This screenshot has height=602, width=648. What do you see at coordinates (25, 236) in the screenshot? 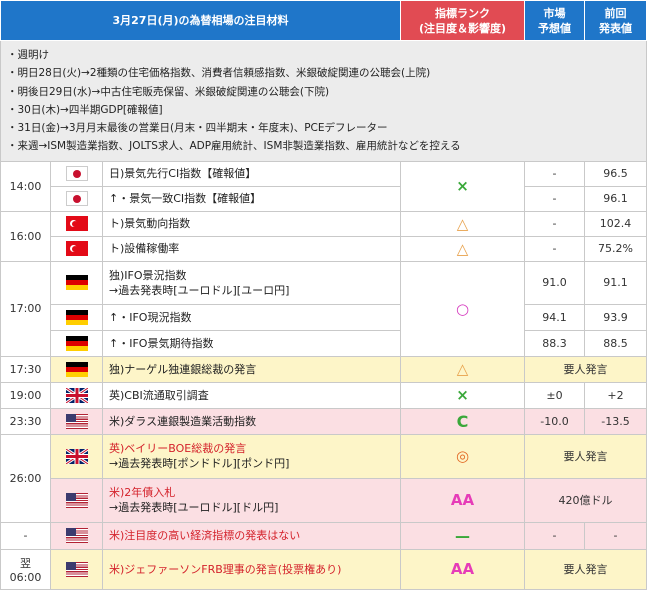
I see `time-cell: 16:00` at bounding box center [25, 236].